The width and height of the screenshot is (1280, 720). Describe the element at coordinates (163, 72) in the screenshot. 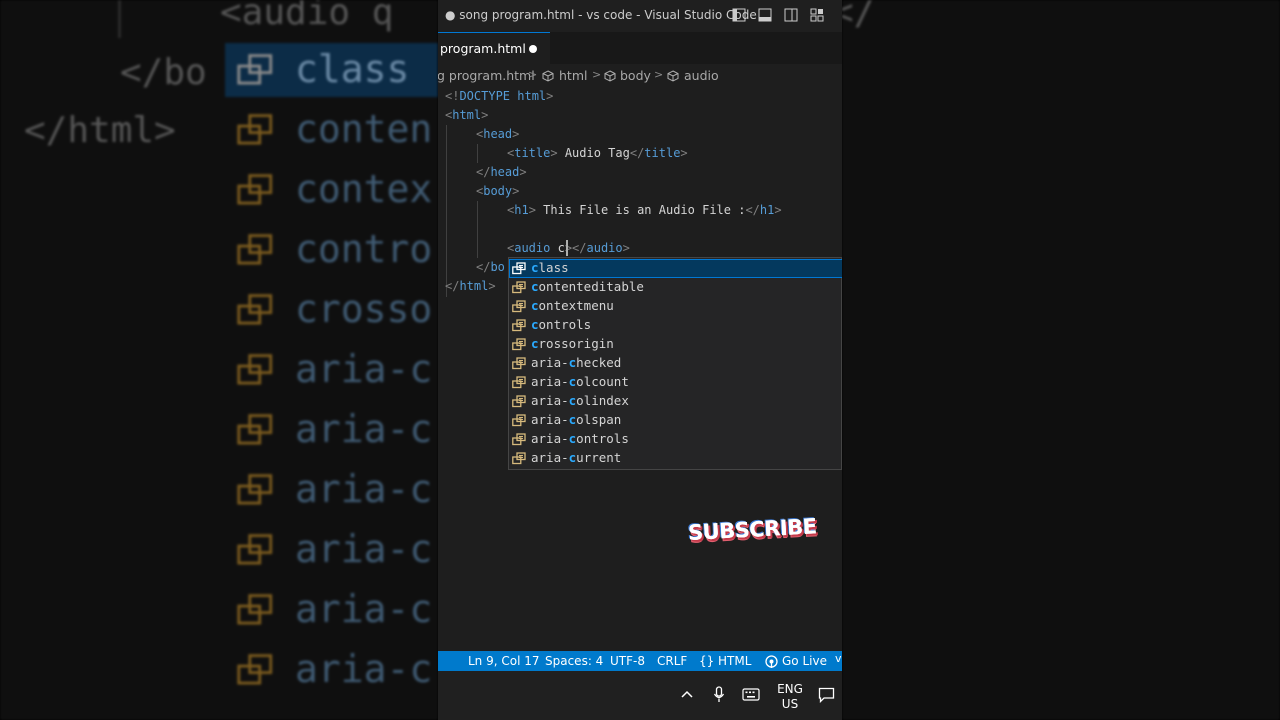

I see `bg-close-body: </bo` at that location.